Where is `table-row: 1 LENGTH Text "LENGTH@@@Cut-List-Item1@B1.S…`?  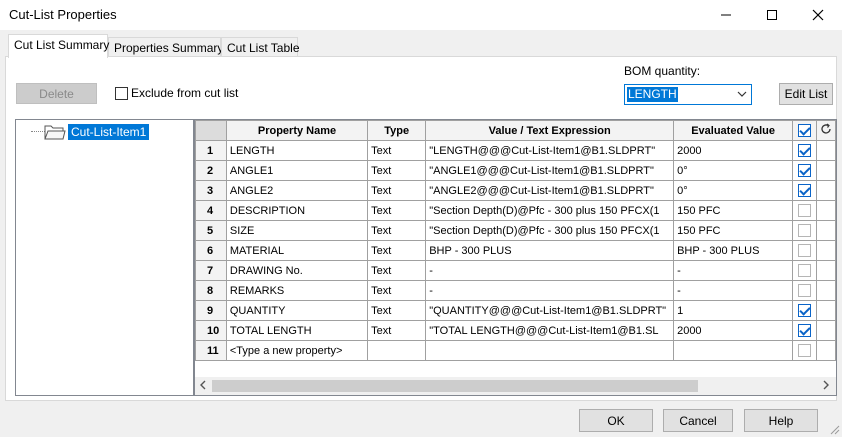 table-row: 1 LENGTH Text "LENGTH@@@Cut-List-Item1@B1.S… is located at coordinates (515, 150).